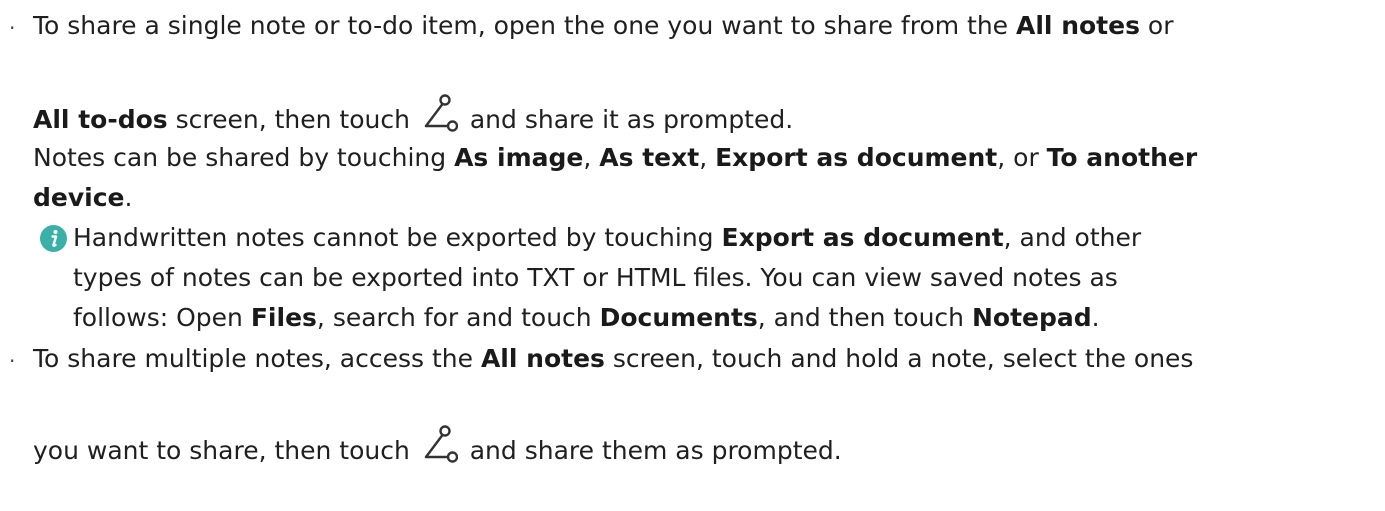 The height and width of the screenshot is (511, 1385). I want to click on text: To share multiple notes, access the, so click(257, 358).